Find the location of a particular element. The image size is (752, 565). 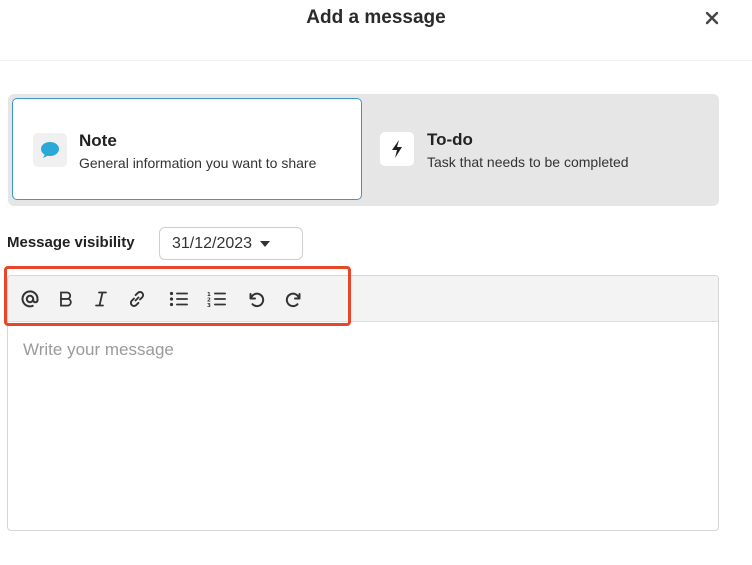

dialog-title: Add a message is located at coordinates (376, 17).